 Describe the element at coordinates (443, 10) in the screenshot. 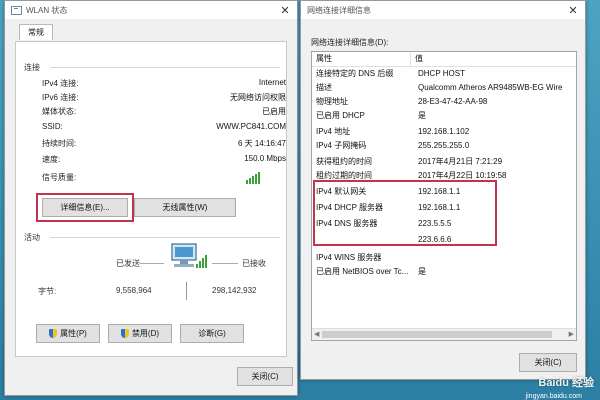

I see `details-titlebar: 网络连接详细信息 ✕` at that location.